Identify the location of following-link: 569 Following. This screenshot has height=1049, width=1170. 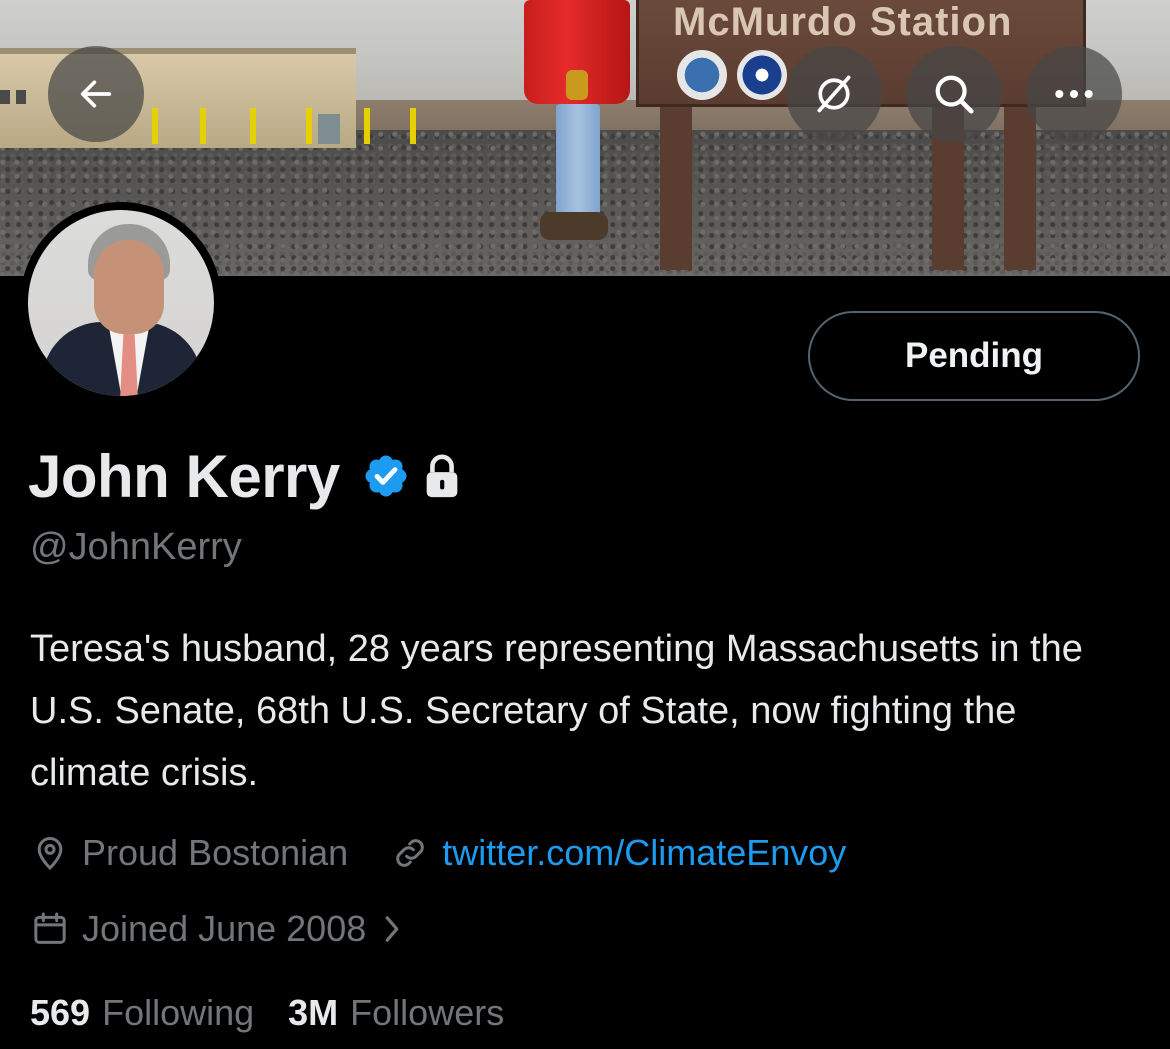
(142, 1013).